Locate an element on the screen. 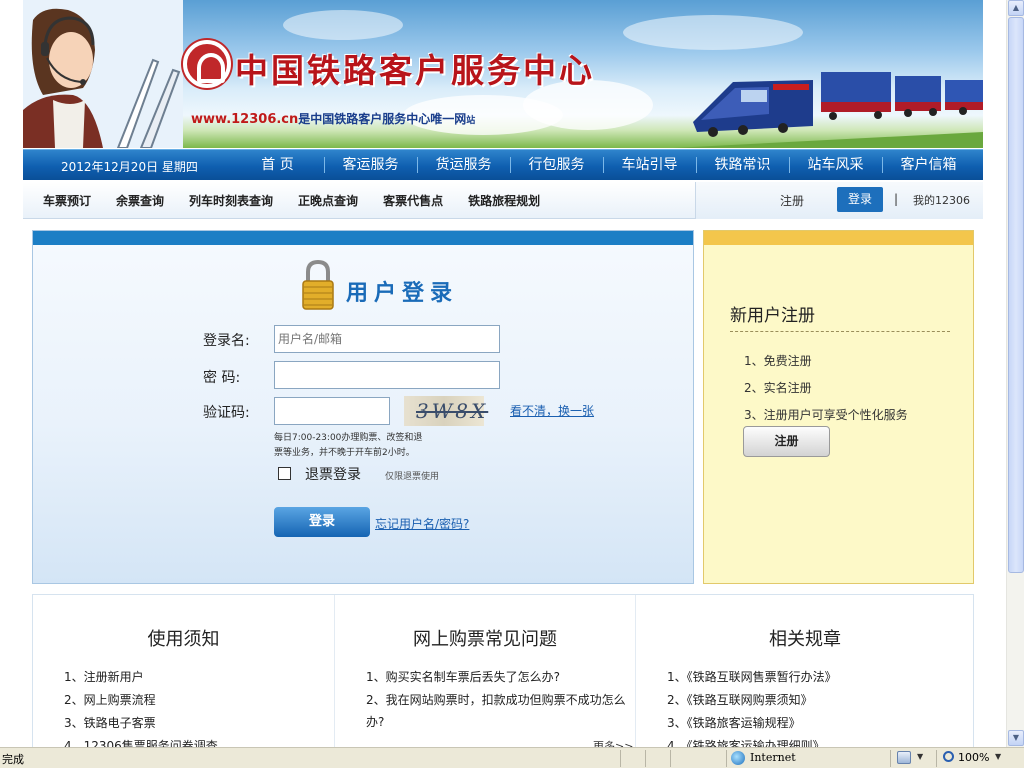 This screenshot has height=768, width=1024. captcha-input is located at coordinates (332, 411).